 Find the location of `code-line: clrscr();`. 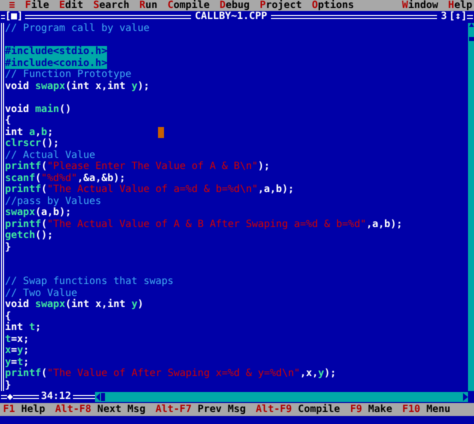

code-line: clrscr(); is located at coordinates (32, 144).